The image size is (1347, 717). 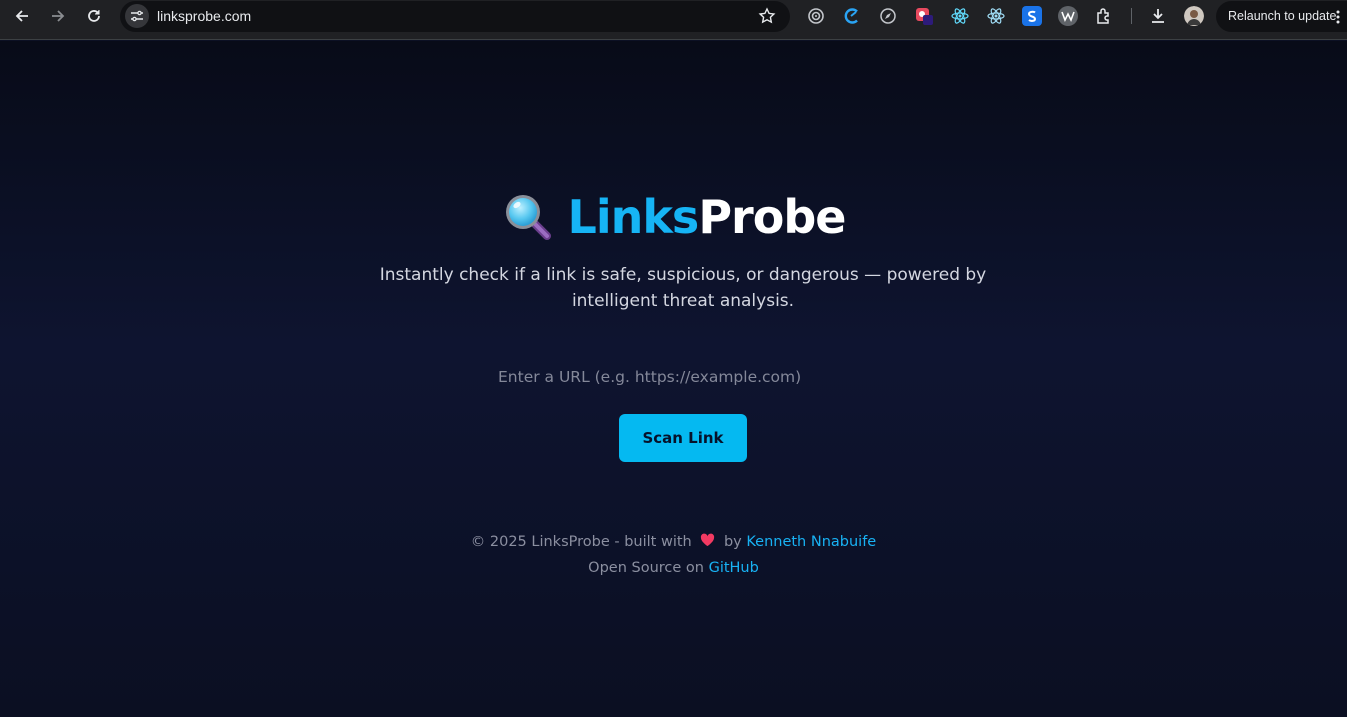 I want to click on profile-avatar, so click(x=1194, y=16).